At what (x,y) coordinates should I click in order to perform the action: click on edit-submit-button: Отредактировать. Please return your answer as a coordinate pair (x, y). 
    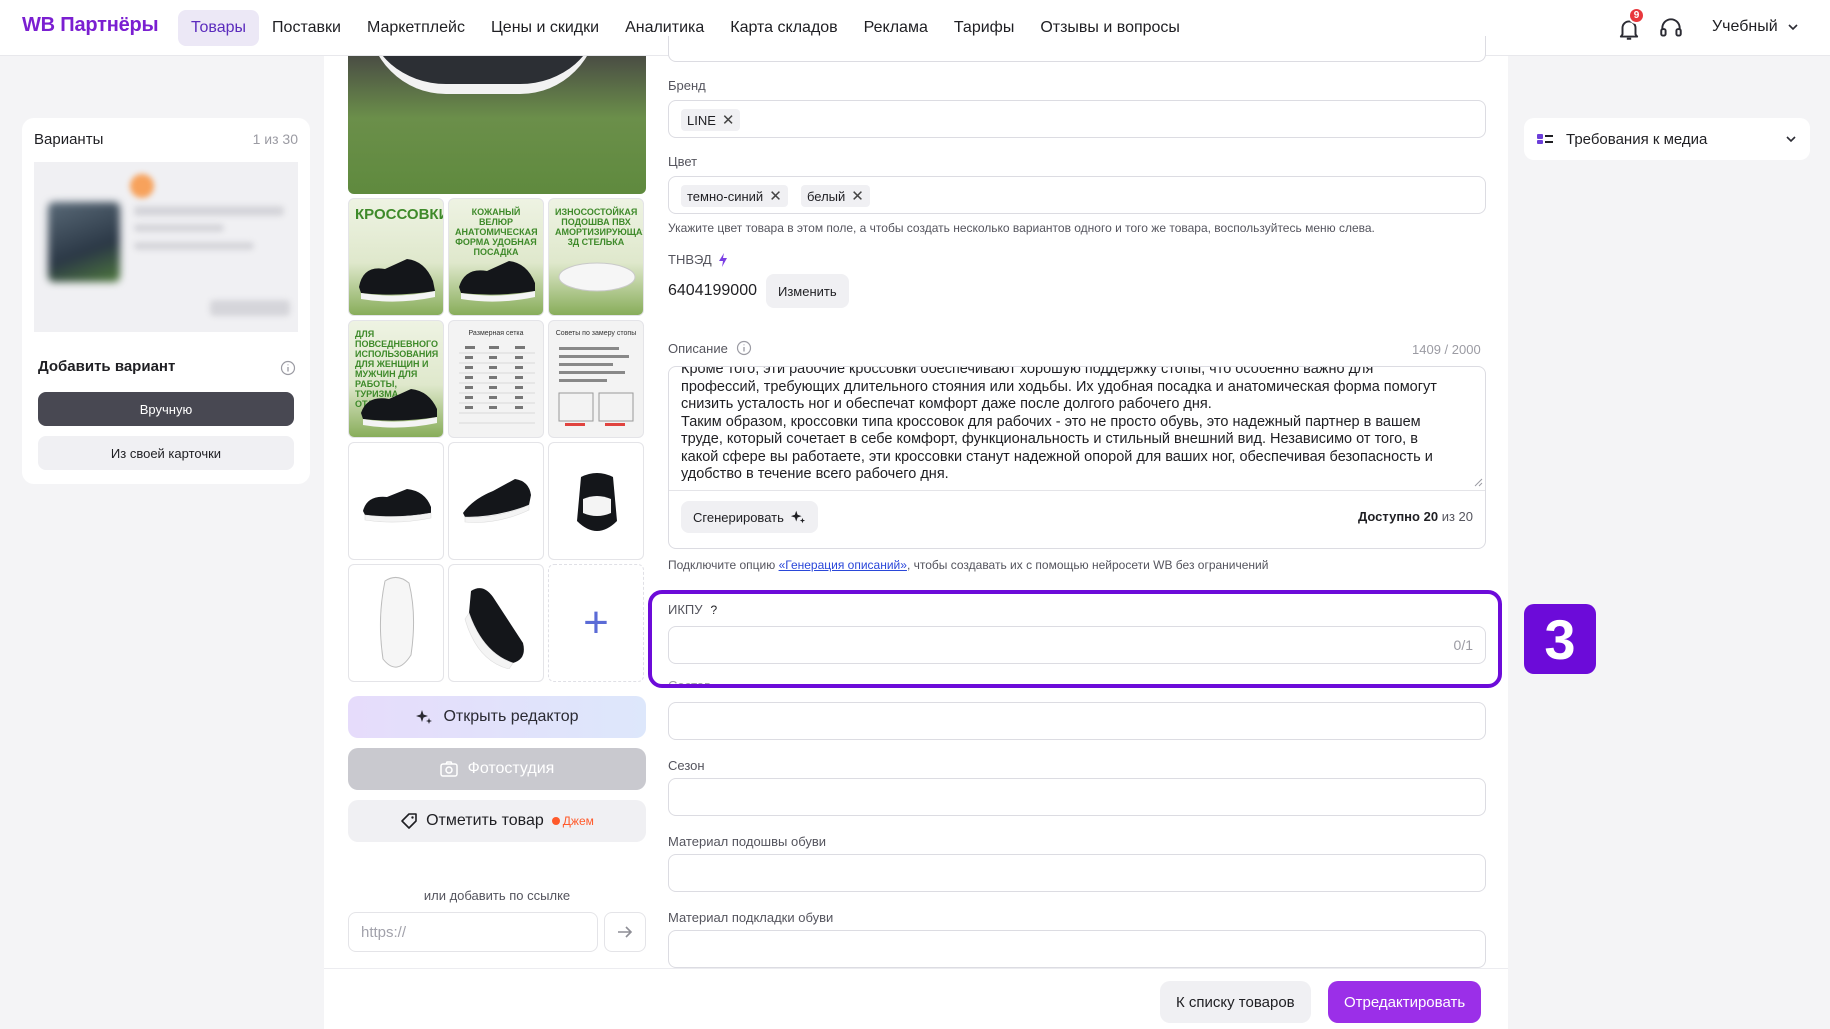
    Looking at the image, I should click on (1405, 1002).